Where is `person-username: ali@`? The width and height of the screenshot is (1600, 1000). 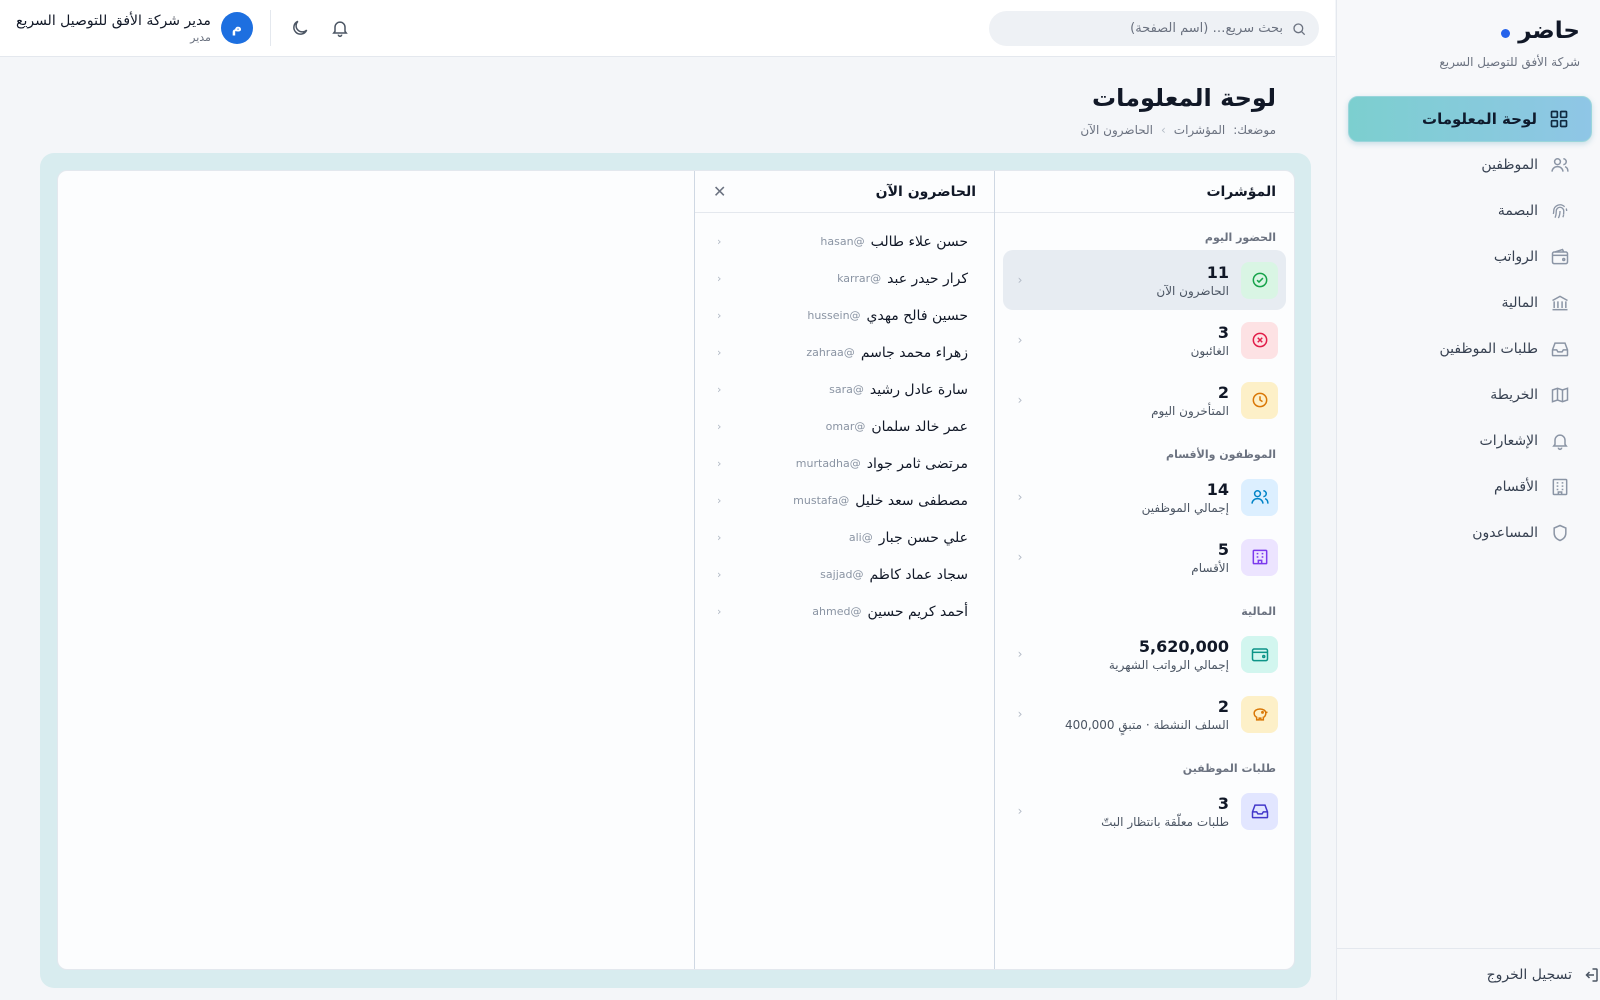
person-username: ali@ is located at coordinates (860, 537).